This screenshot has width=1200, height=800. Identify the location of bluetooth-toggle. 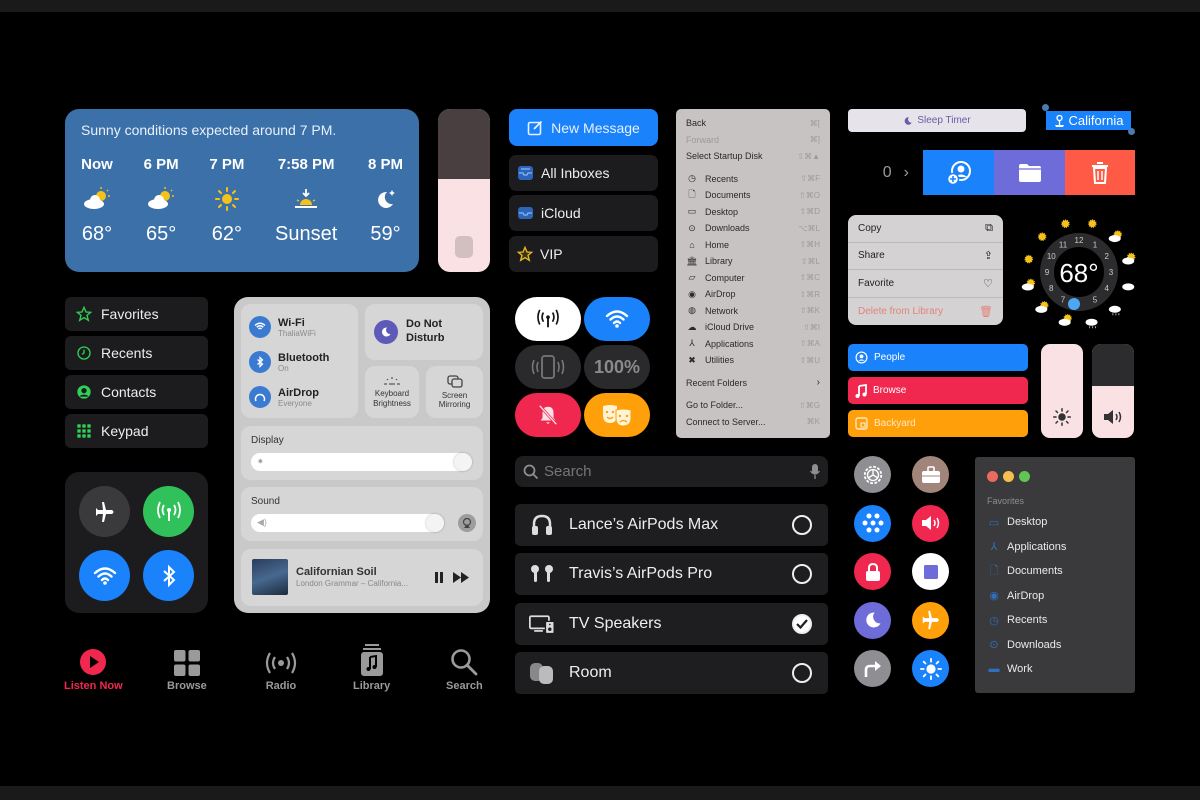
(168, 575).